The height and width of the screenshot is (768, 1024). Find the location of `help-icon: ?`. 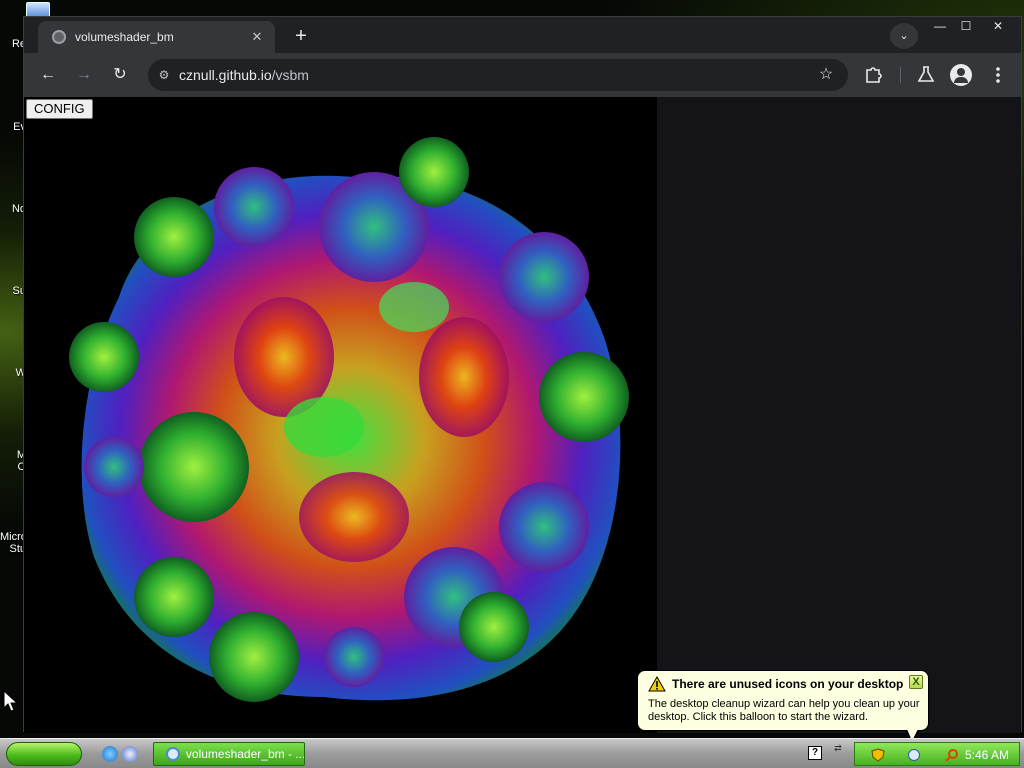

help-icon: ? is located at coordinates (815, 753).